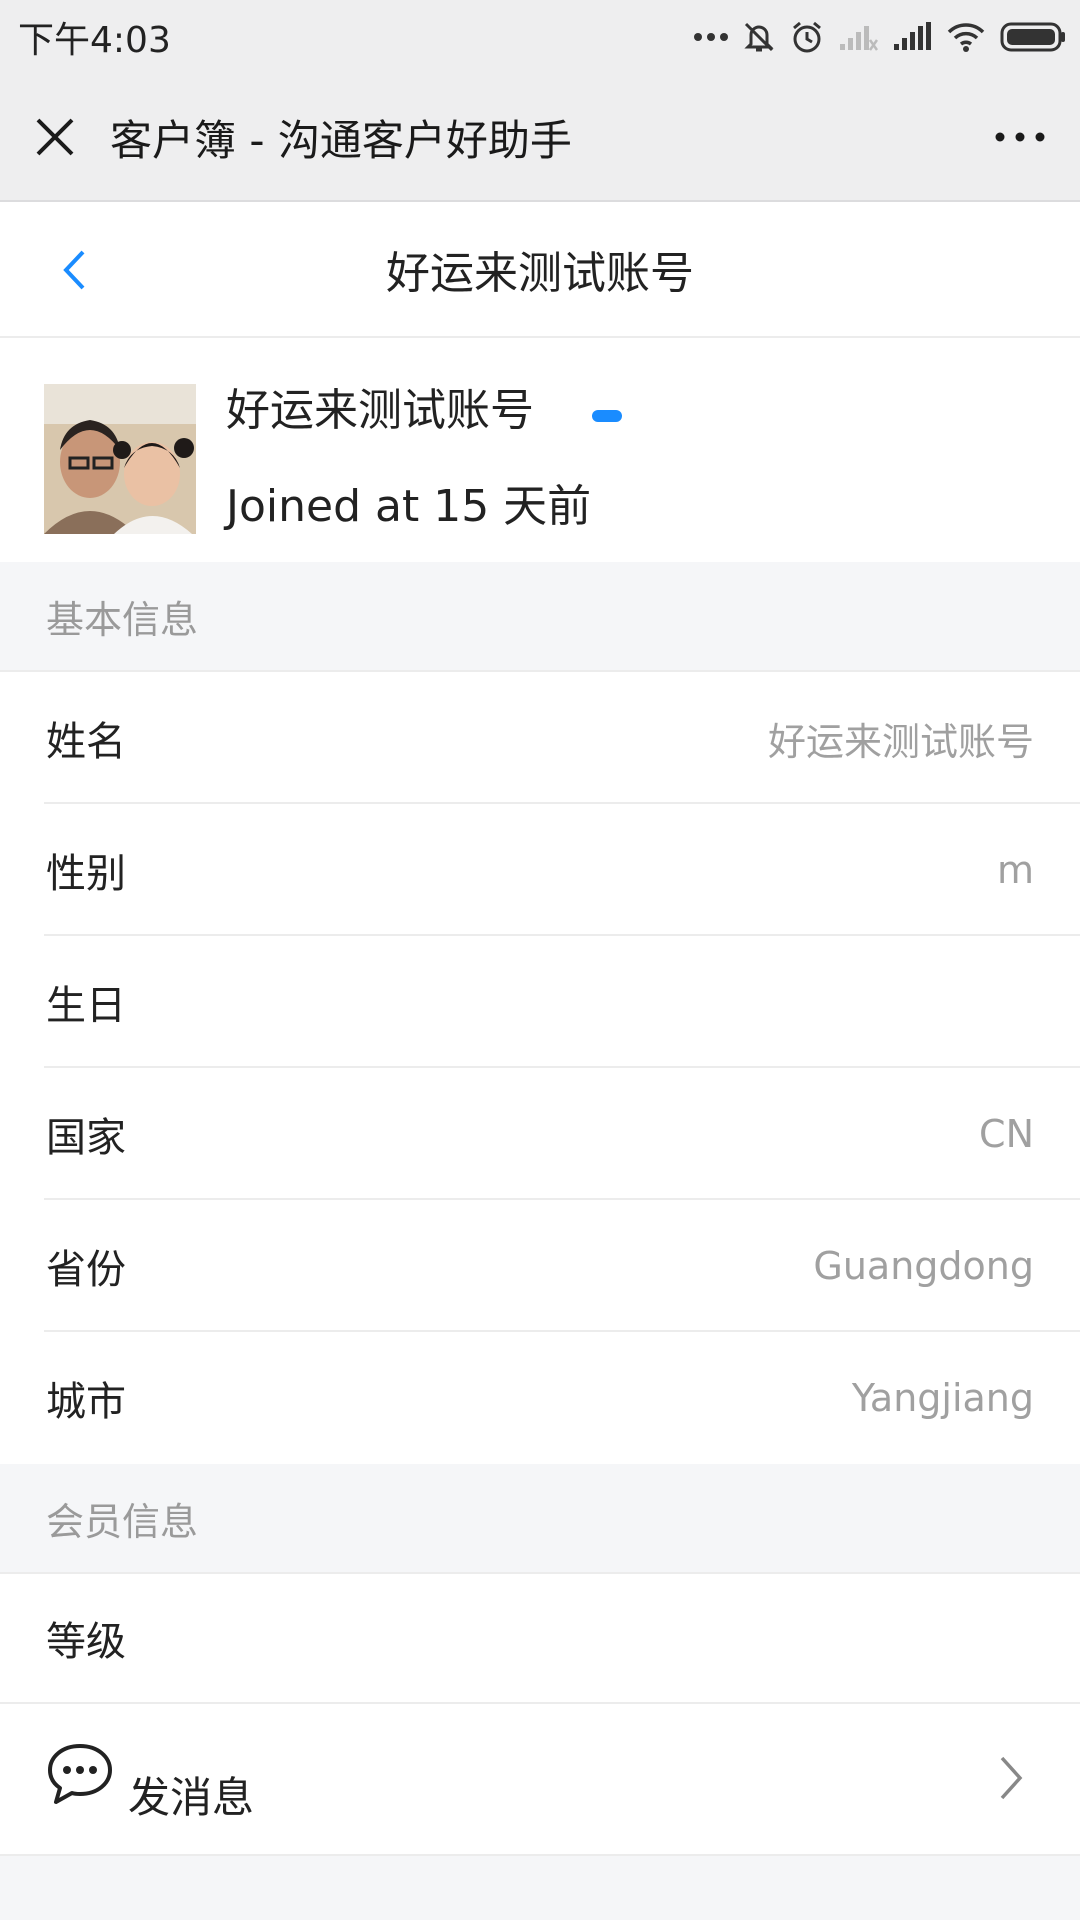 This screenshot has width=1080, height=1920. What do you see at coordinates (191, 1797) in the screenshot?
I see `send-message-label: 发消息` at bounding box center [191, 1797].